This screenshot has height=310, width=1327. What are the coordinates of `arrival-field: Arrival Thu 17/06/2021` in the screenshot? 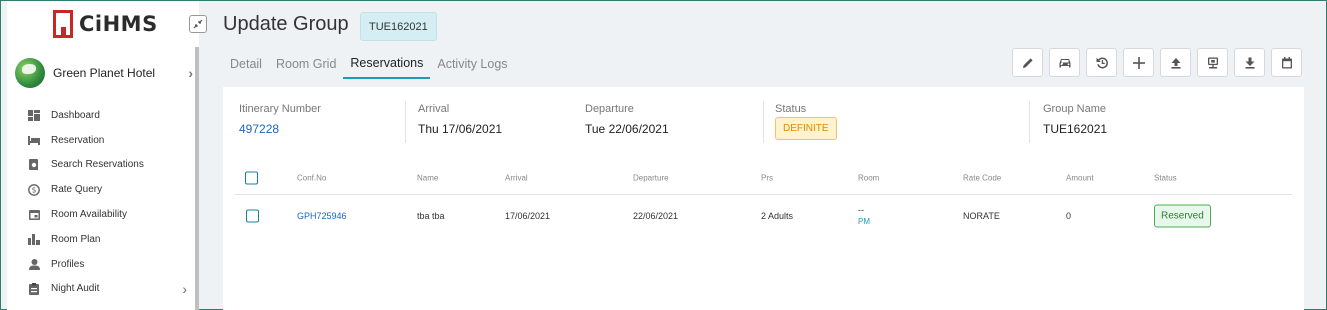 It's located at (460, 119).